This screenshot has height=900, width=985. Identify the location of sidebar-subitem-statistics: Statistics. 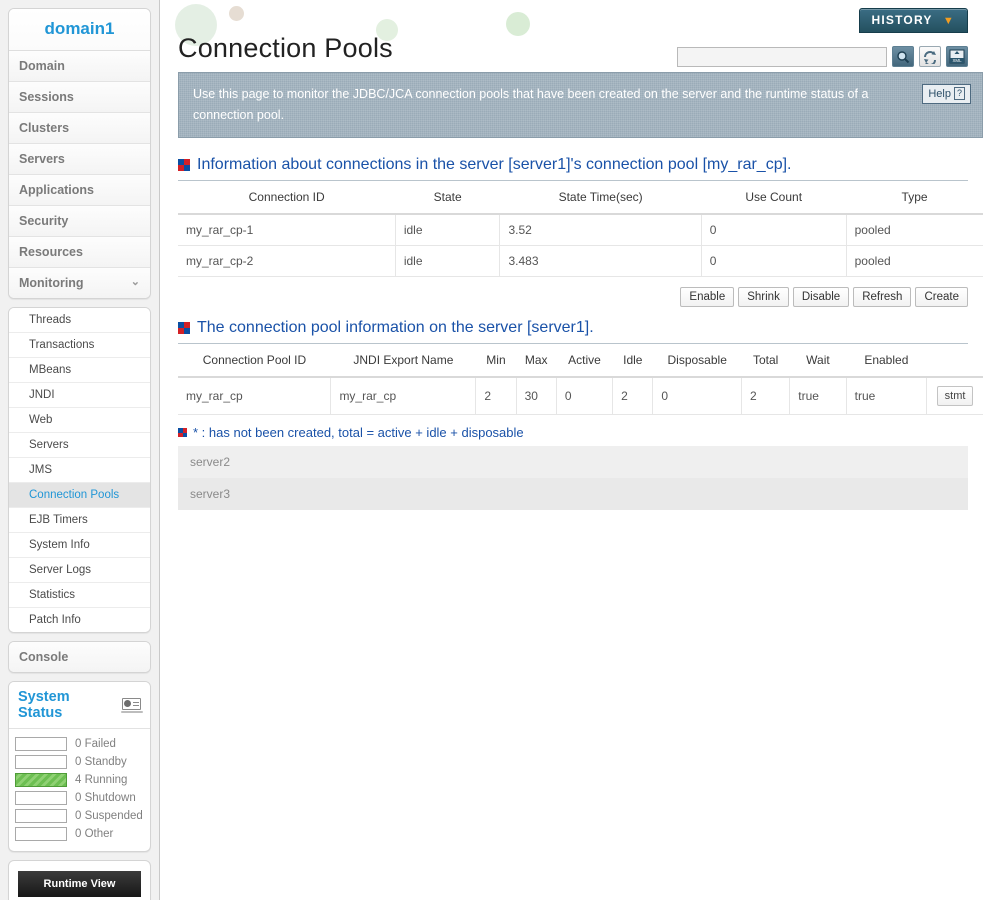
(79, 595).